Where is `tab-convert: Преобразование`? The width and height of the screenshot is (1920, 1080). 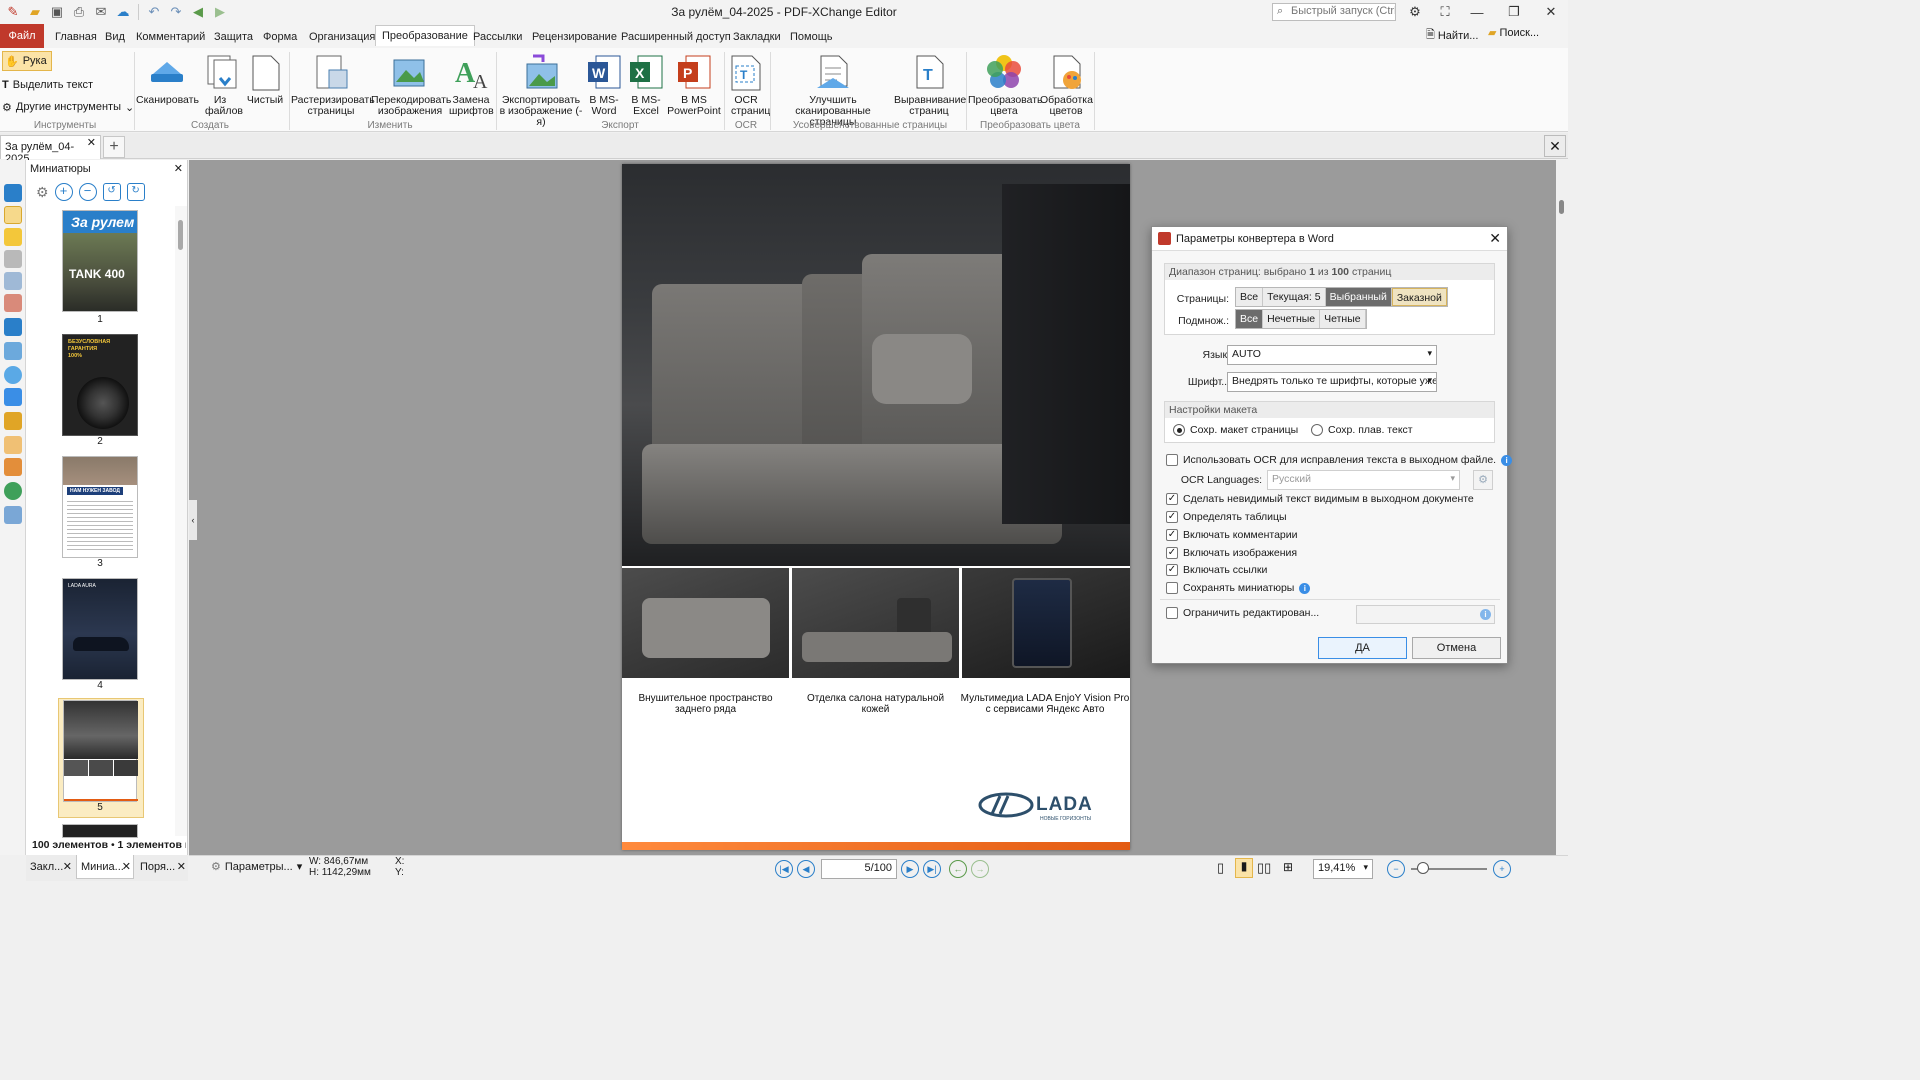
tab-convert: Преобразование is located at coordinates (425, 35).